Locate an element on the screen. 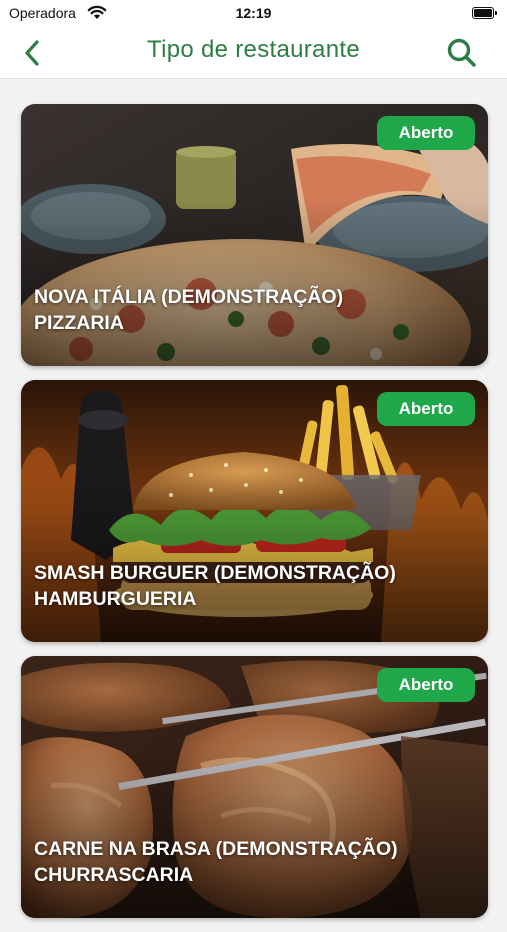 The height and width of the screenshot is (932, 507). restaurant-category: HAMBURGUERIA is located at coordinates (115, 599).